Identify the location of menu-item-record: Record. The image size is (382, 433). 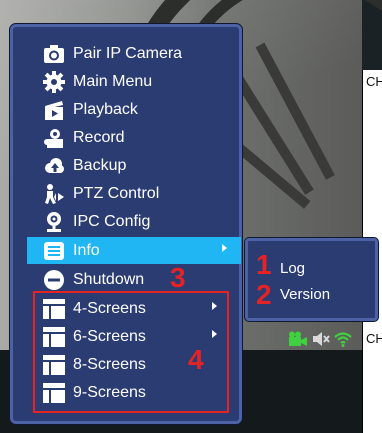
(129, 137).